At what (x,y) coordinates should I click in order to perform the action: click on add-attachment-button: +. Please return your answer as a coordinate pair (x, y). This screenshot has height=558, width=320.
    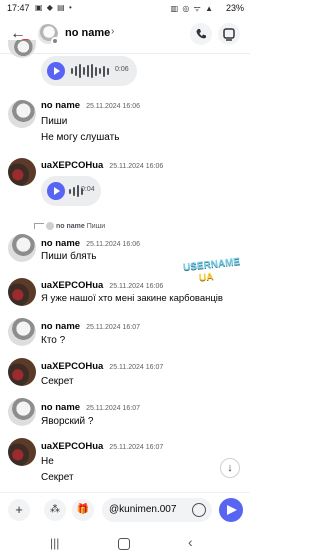
    Looking at the image, I should click on (19, 510).